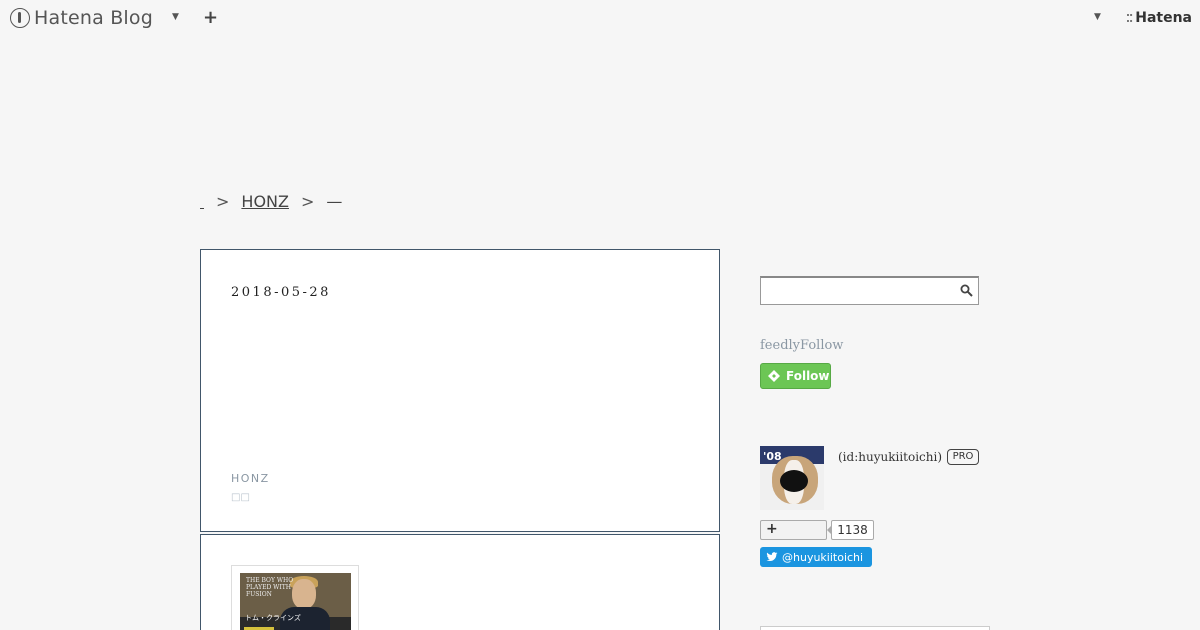  I want to click on twitter-icon, so click(772, 557).